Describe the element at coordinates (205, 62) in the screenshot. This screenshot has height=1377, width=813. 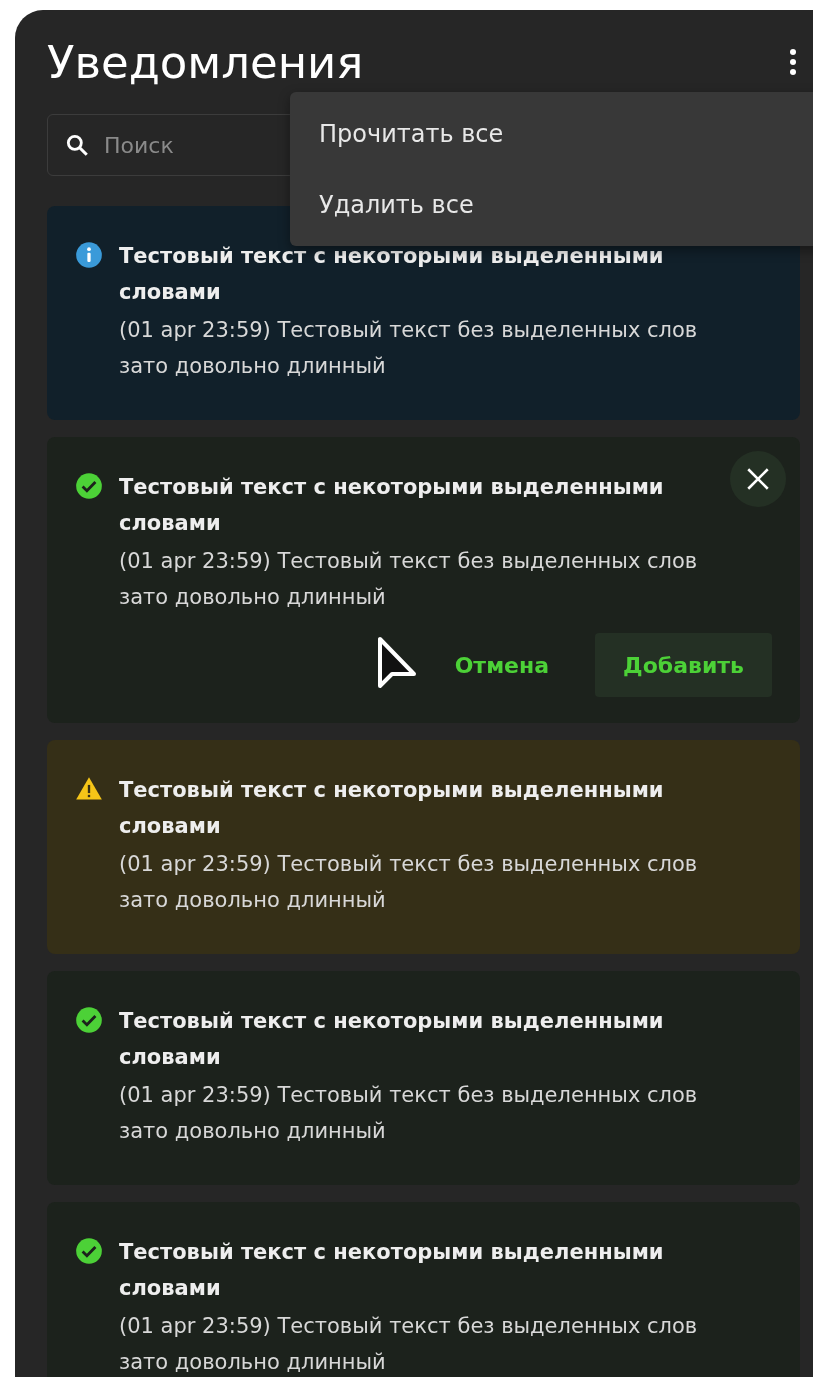
I see `panel-title: Уведомления` at that location.